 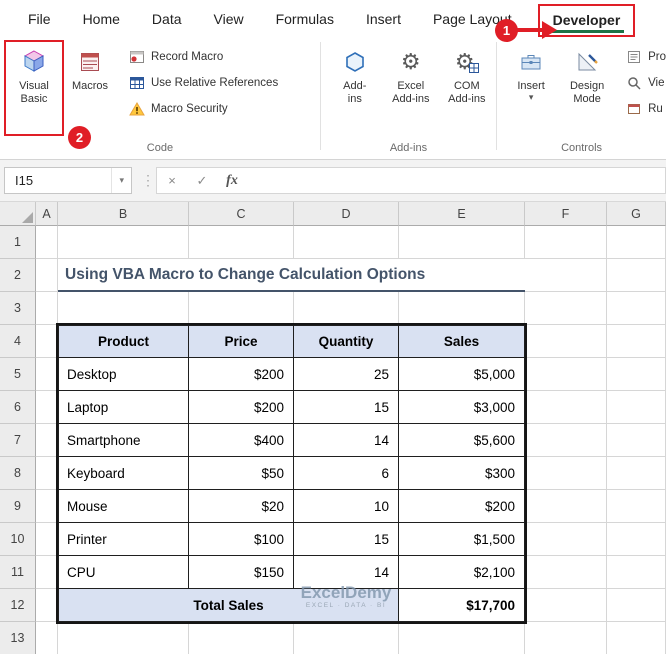 What do you see at coordinates (241, 440) in the screenshot?
I see `cell-price: $400` at bounding box center [241, 440].